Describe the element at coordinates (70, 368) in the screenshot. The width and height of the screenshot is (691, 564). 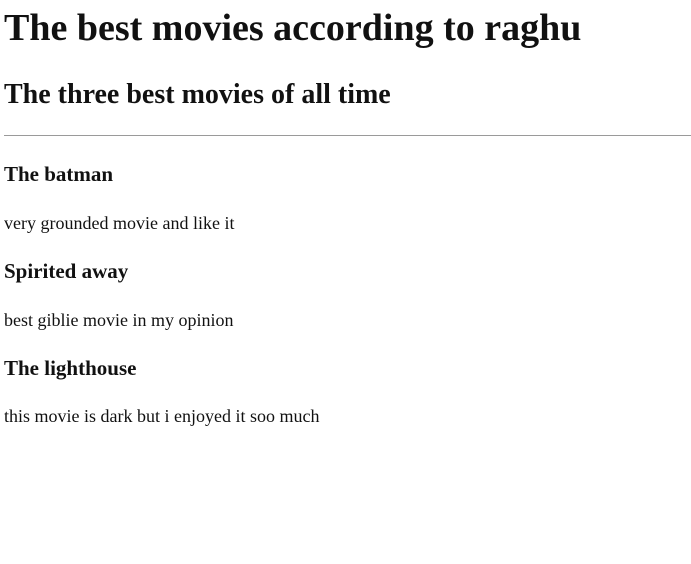
I see `movie-title-lighthouse: The lighthouse` at that location.